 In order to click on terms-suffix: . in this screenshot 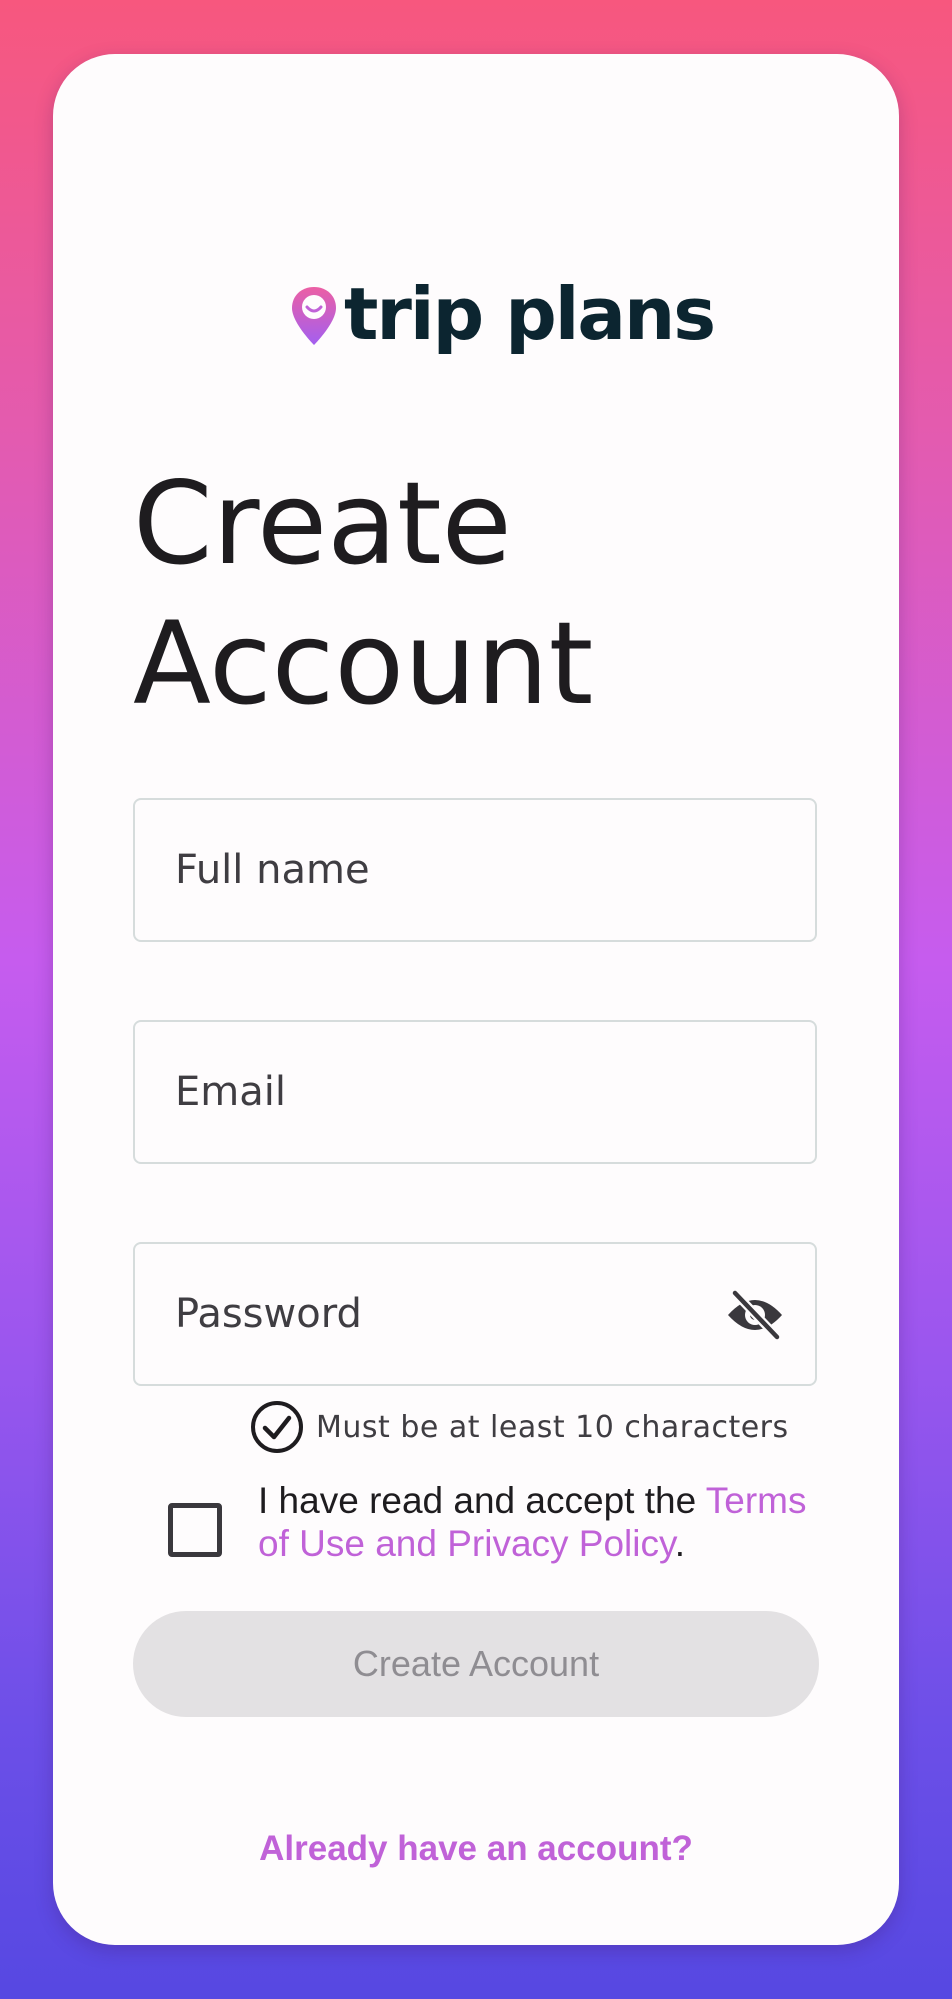, I will do `click(680, 1543)`.